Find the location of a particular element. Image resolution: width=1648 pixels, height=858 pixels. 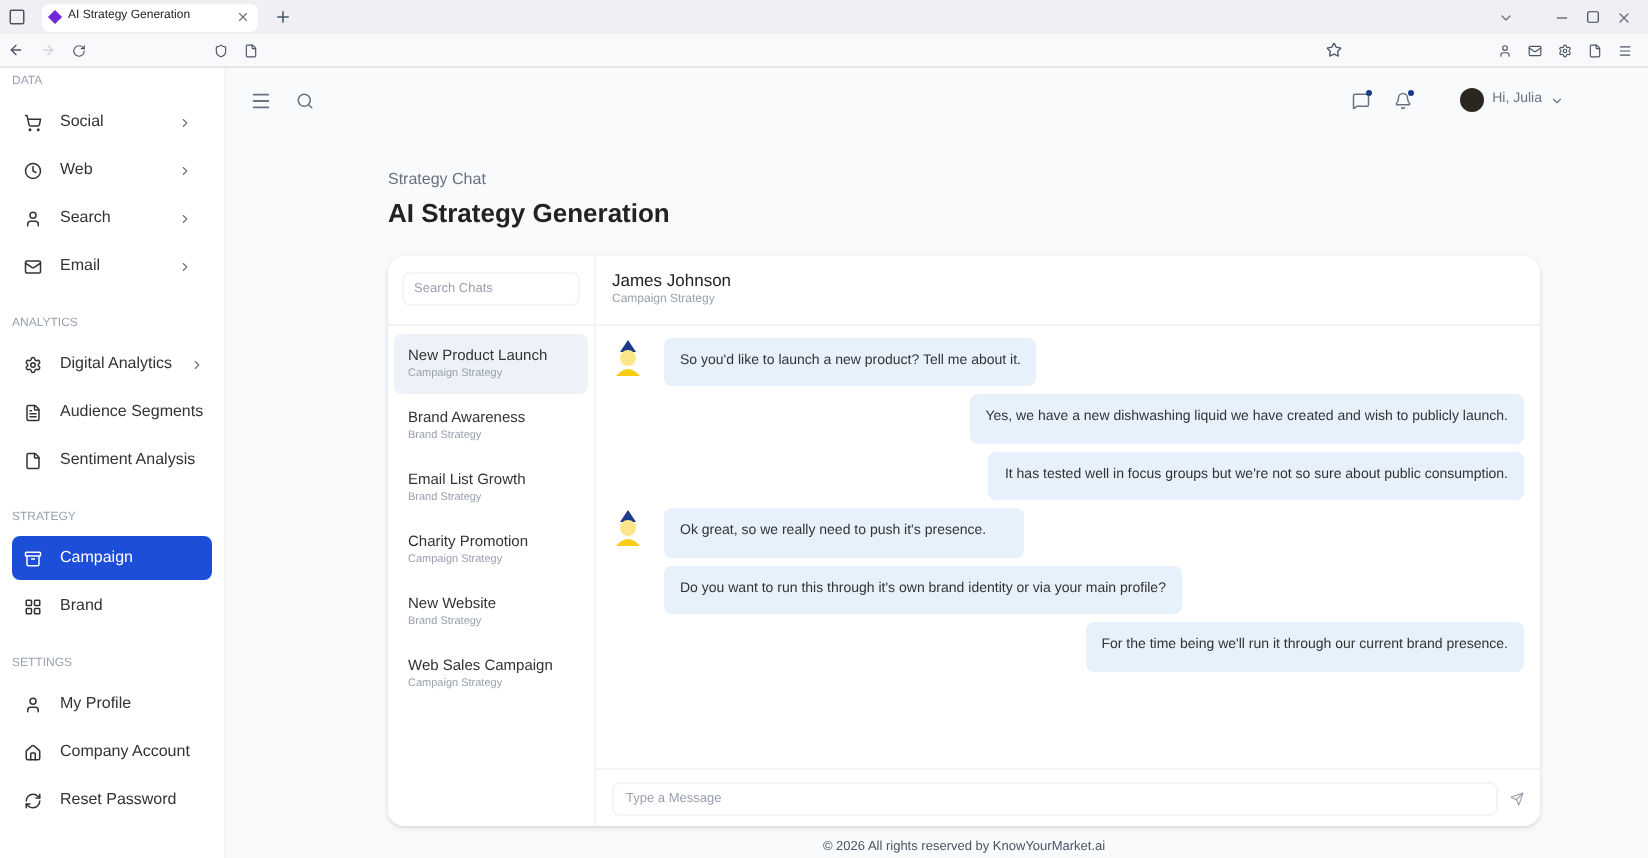

refresh-icon is located at coordinates (33, 800).